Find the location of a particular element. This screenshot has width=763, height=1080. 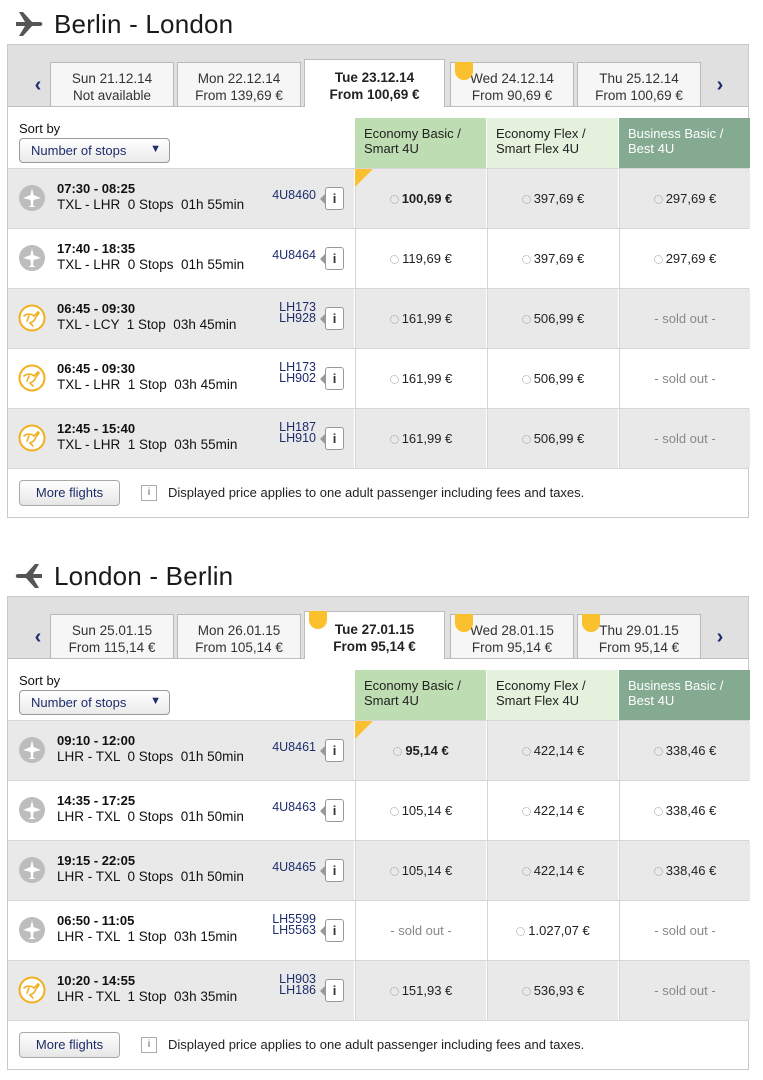

flight-number: LH5563 is located at coordinates (294, 930).